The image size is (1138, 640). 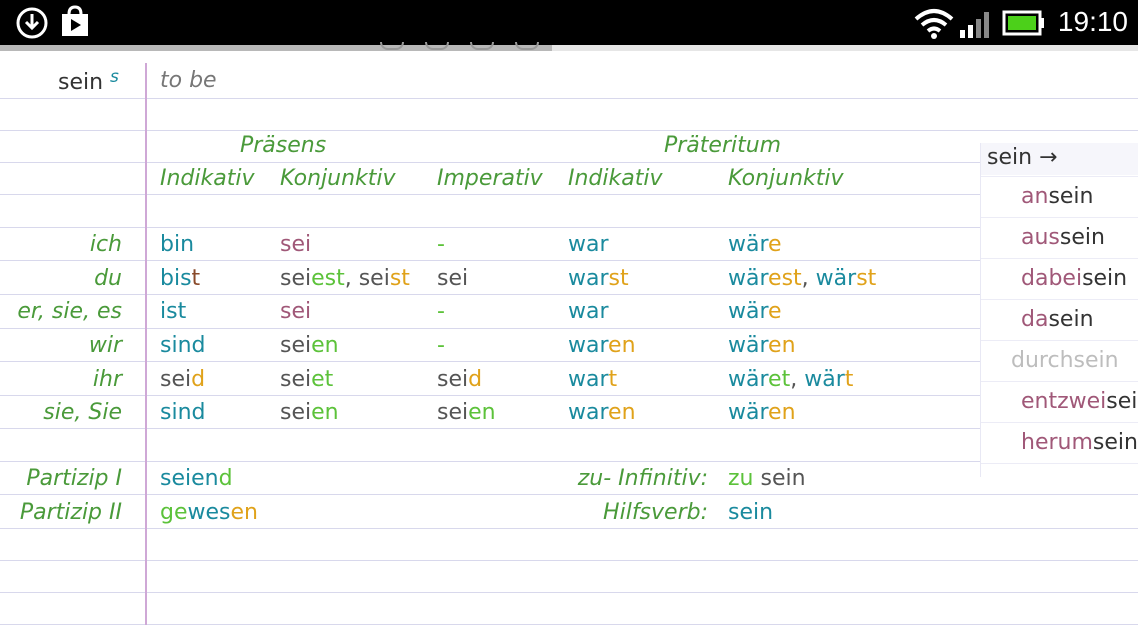 What do you see at coordinates (655, 512) in the screenshot?
I see `hilfsverb-label: Hilfsverb:` at bounding box center [655, 512].